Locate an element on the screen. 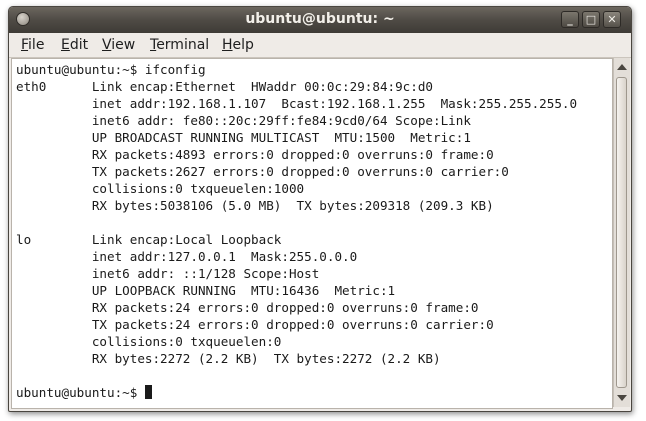 The width and height of the screenshot is (646, 421). minimize-button: _ is located at coordinates (570, 19).